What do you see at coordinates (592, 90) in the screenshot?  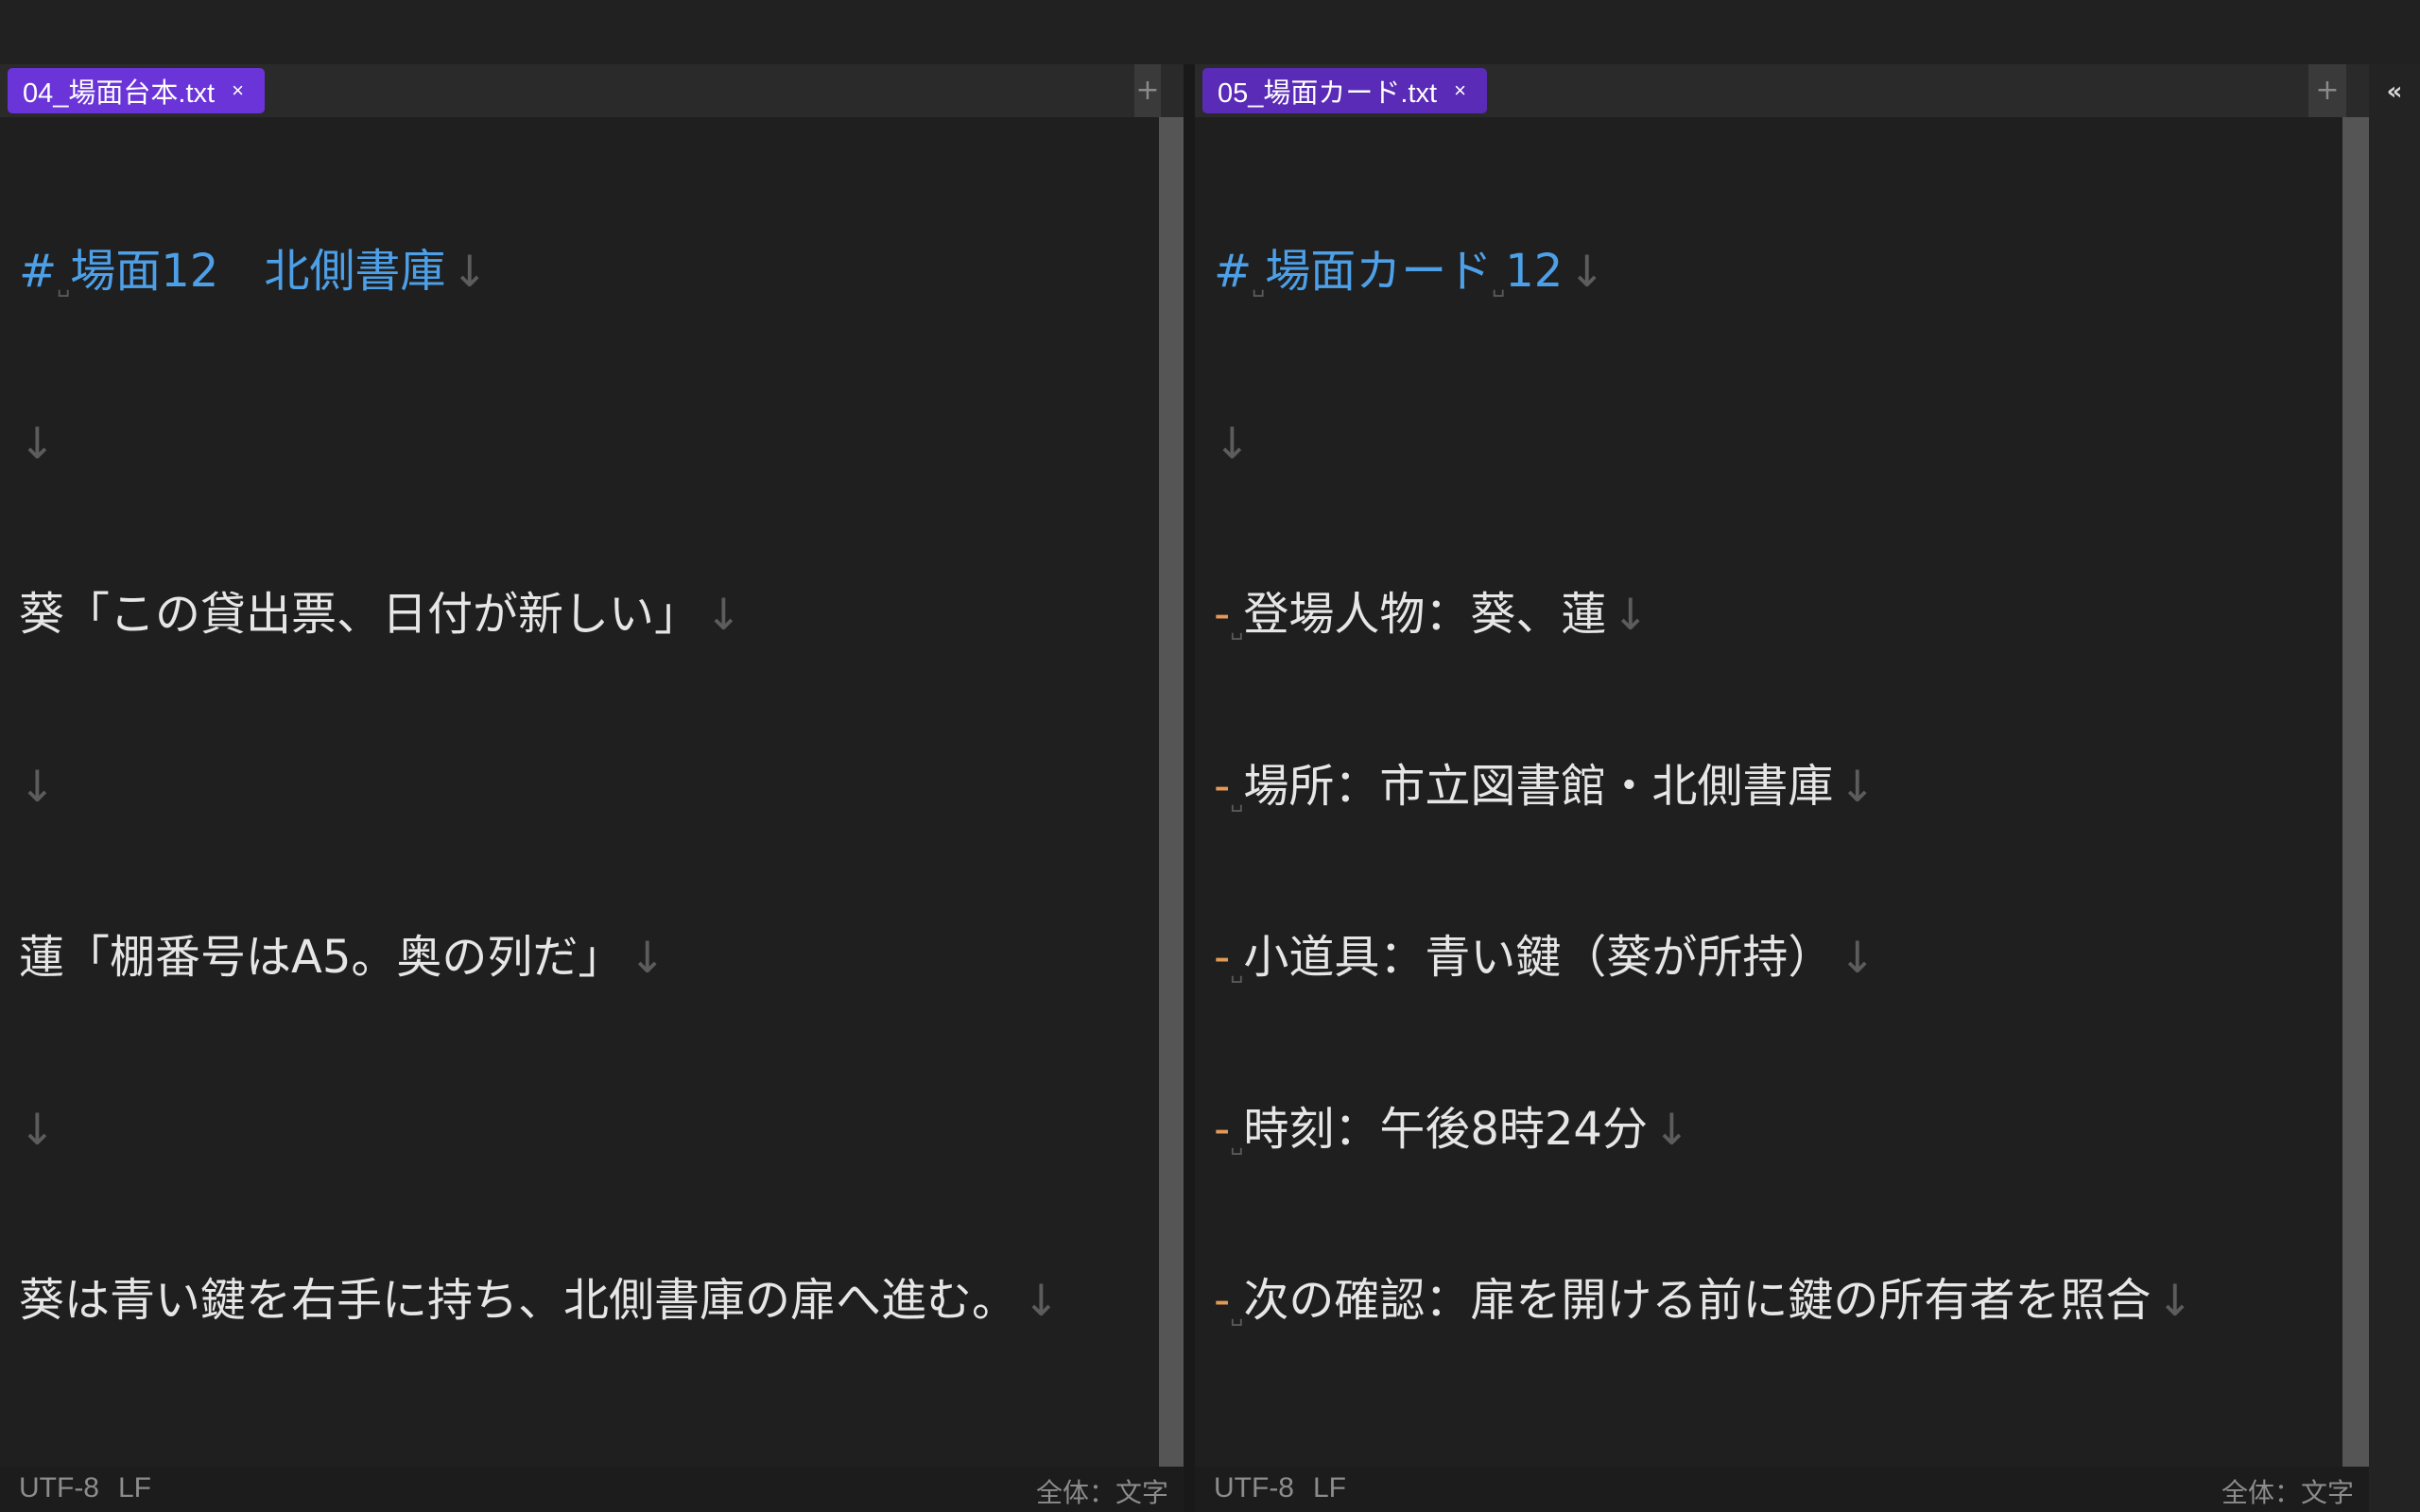 I see `tab-bar-left: 04_場面台本.txt × +` at bounding box center [592, 90].